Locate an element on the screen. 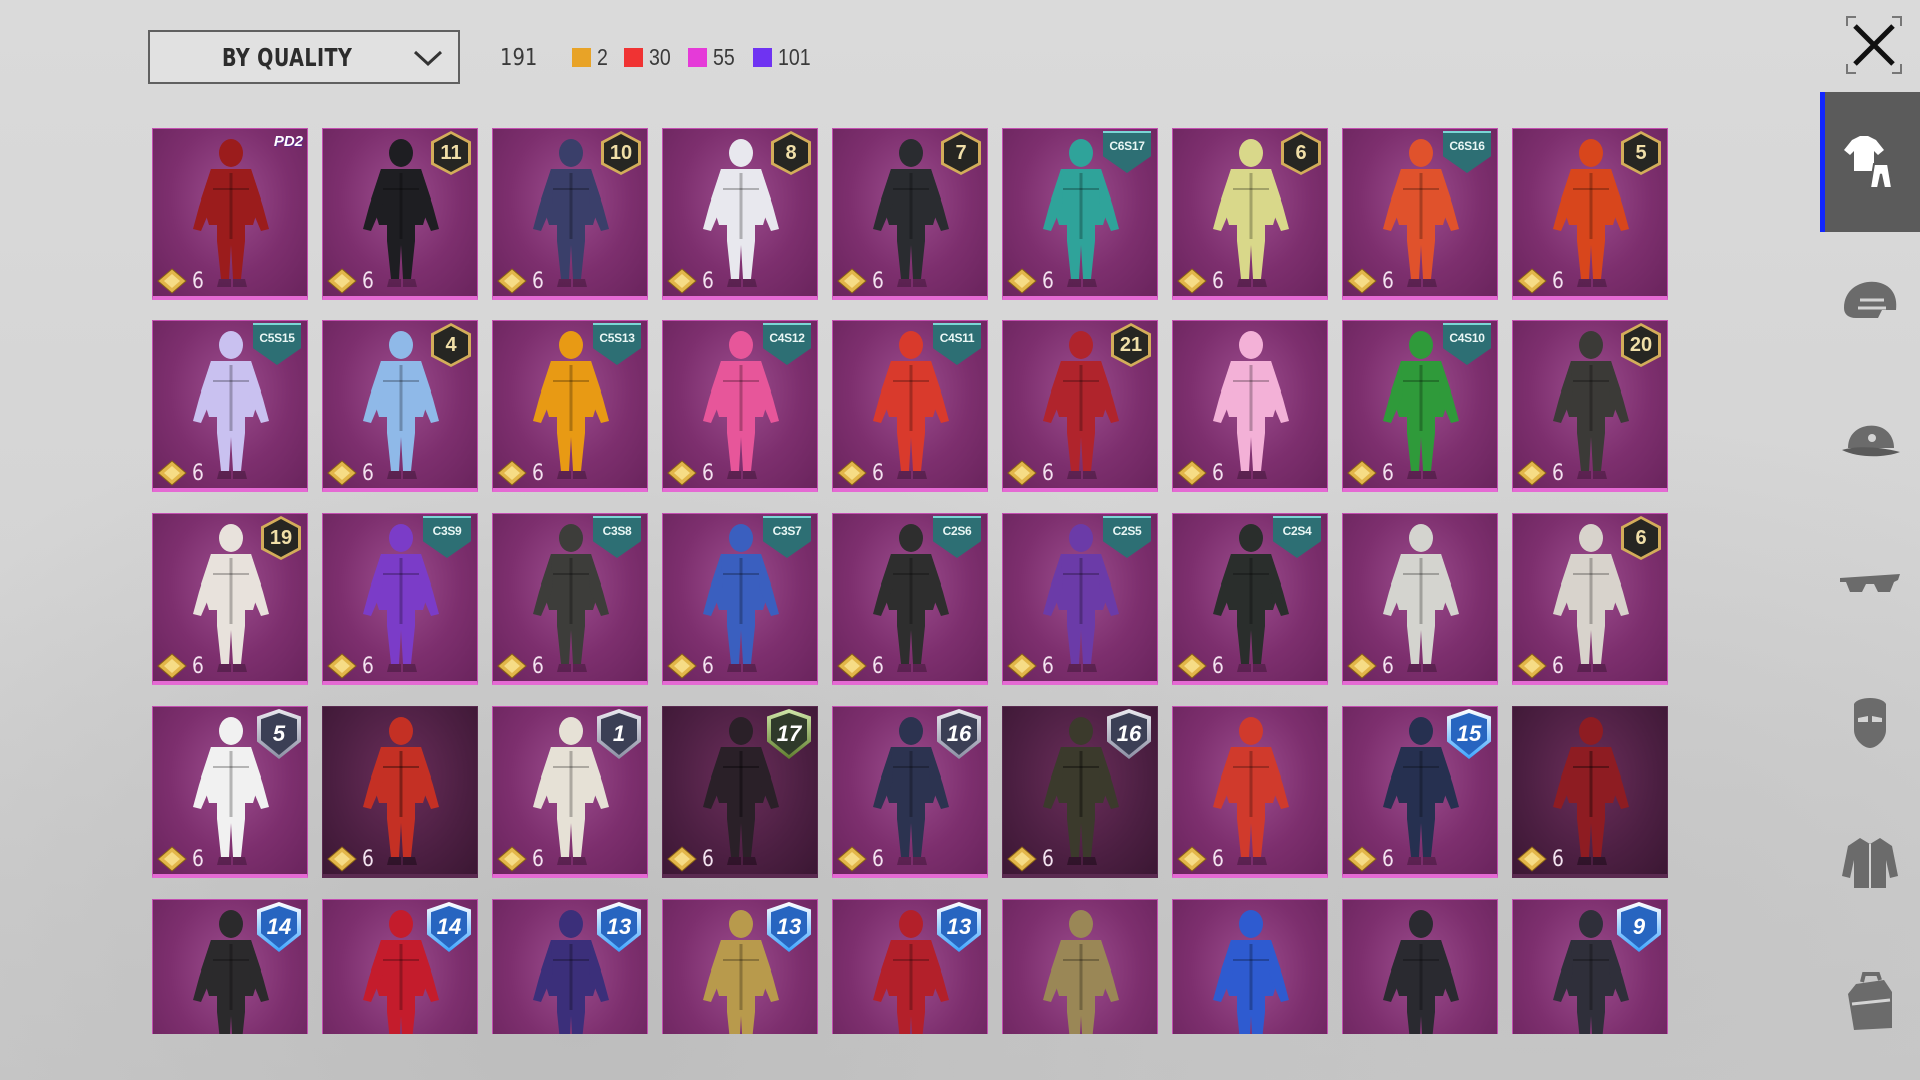 The height and width of the screenshot is (1080, 1920). outfit-card: C3S7 6 is located at coordinates (740, 599).